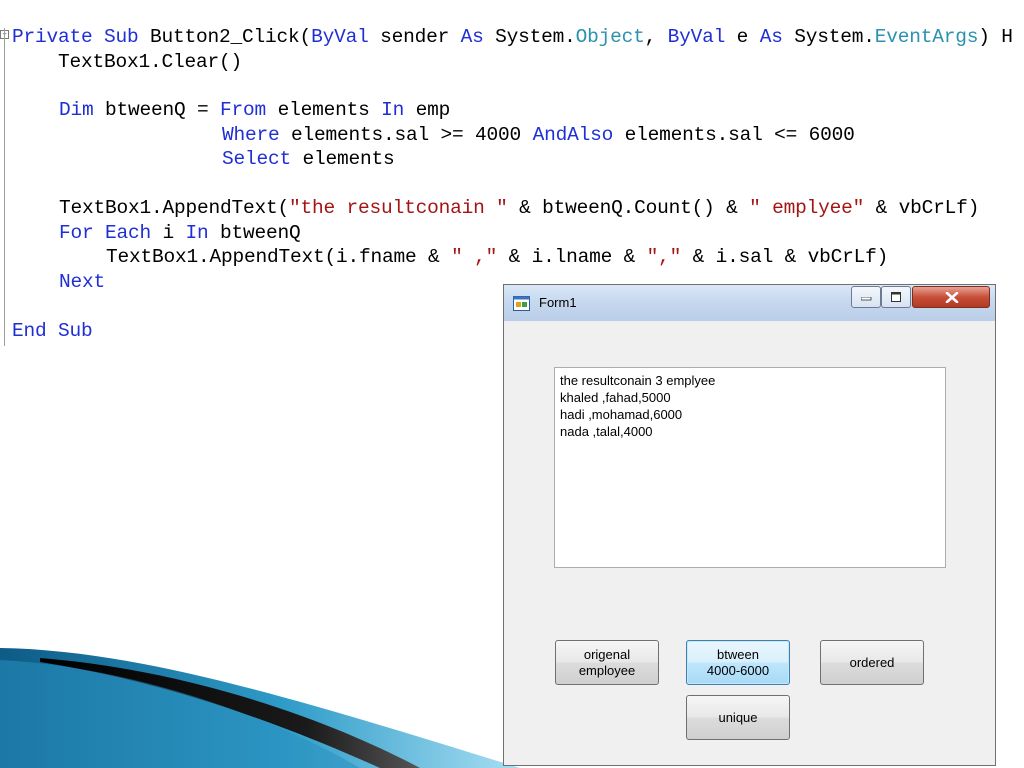 The image size is (1024, 768). Describe the element at coordinates (656, 37) in the screenshot. I see `code-token: ,` at that location.